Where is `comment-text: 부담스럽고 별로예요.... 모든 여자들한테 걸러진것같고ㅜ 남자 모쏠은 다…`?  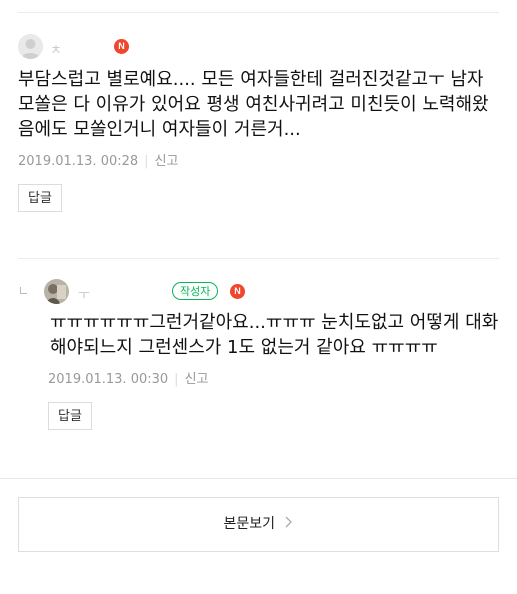
comment-text: 부담스럽고 별로예요.... 모든 여자들한테 걸러진것같고ㅜ 남자 모쏠은 다… is located at coordinates (253, 104).